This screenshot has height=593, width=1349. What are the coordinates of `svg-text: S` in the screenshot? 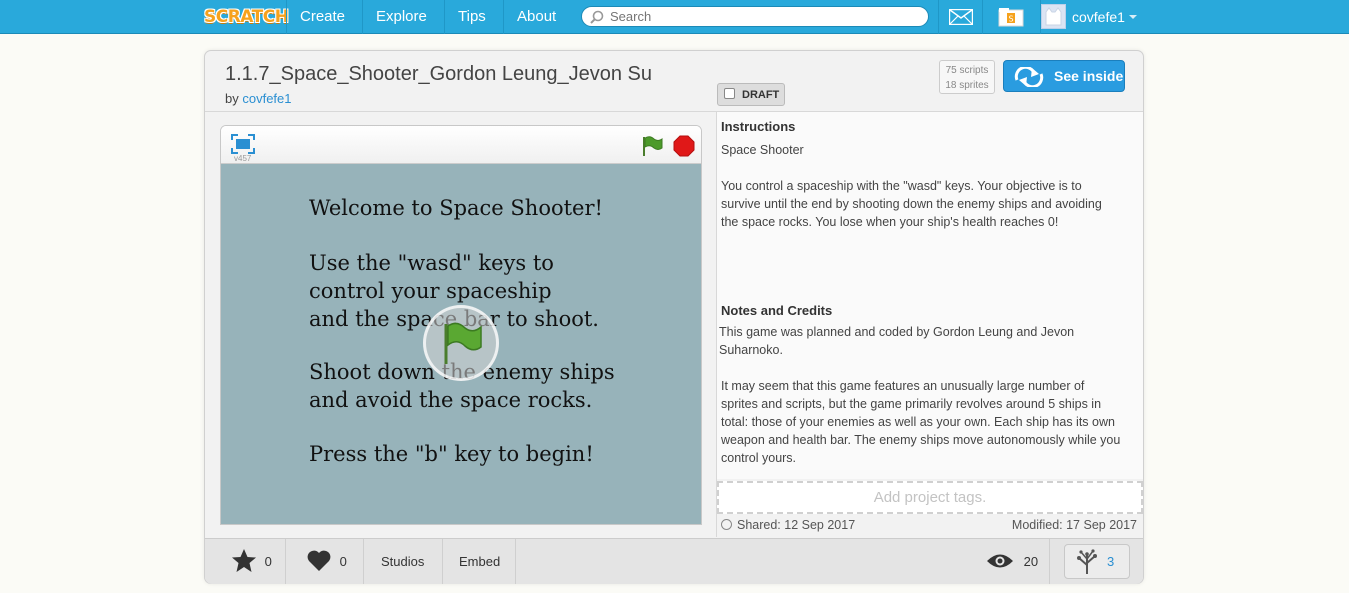 It's located at (1010, 19).